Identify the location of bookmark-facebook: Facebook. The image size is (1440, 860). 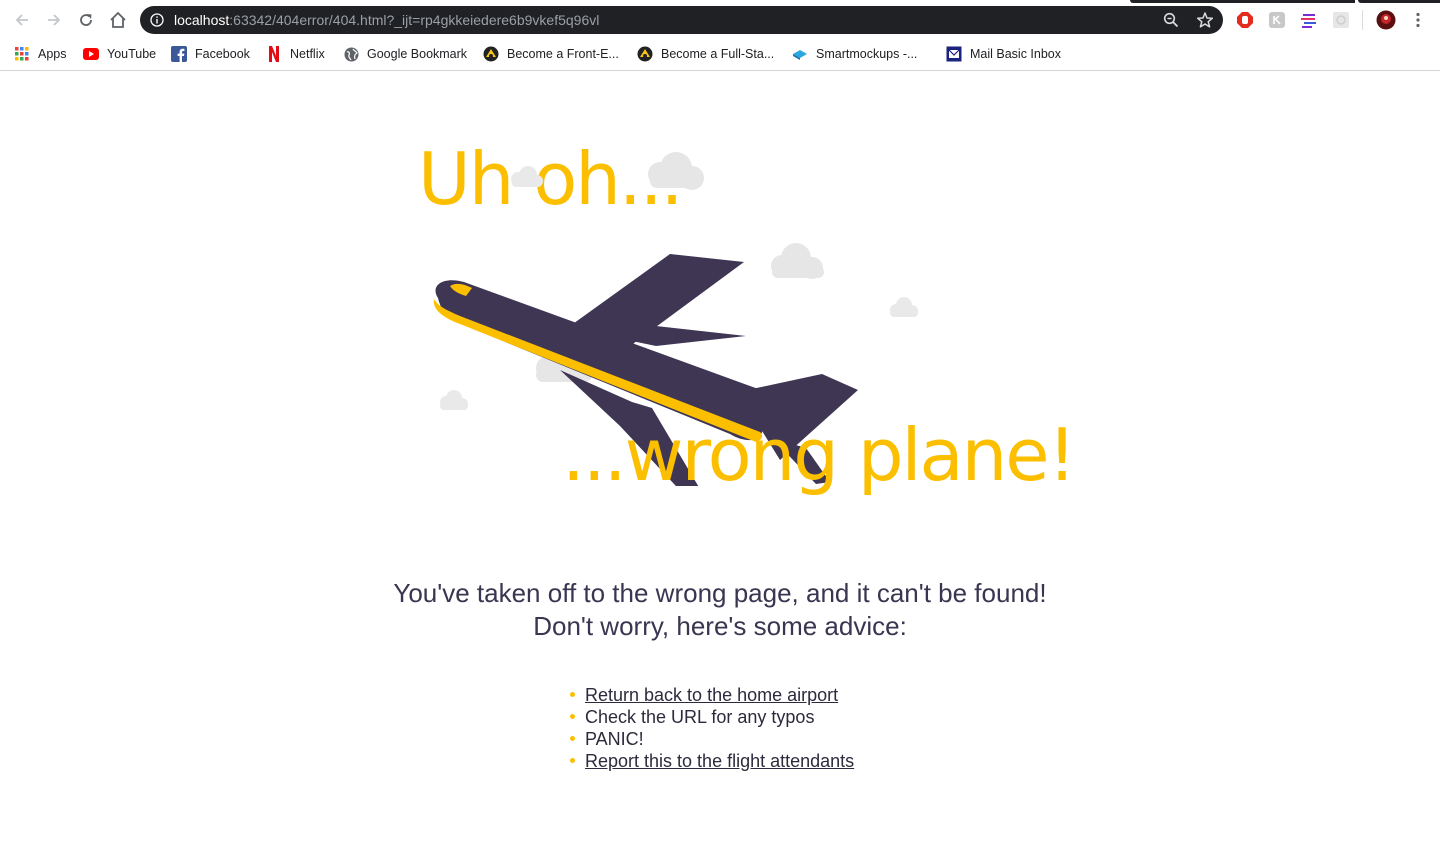
(210, 54).